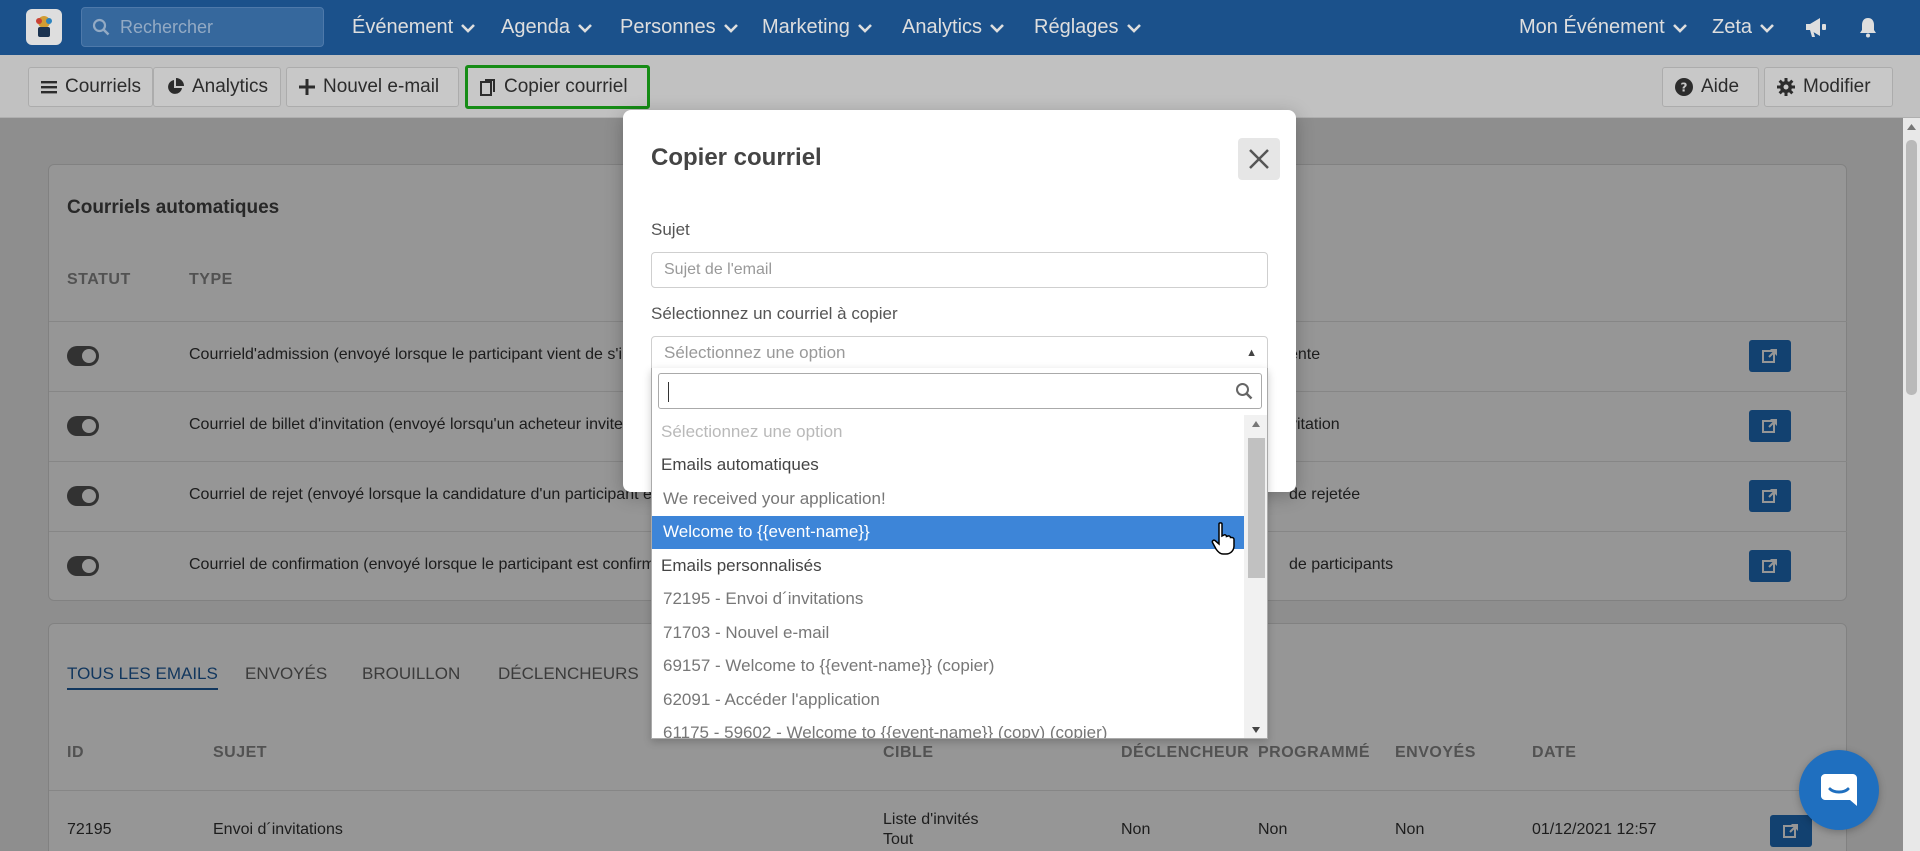  What do you see at coordinates (959, 270) in the screenshot?
I see `subject-input: Sujet de l'email` at bounding box center [959, 270].